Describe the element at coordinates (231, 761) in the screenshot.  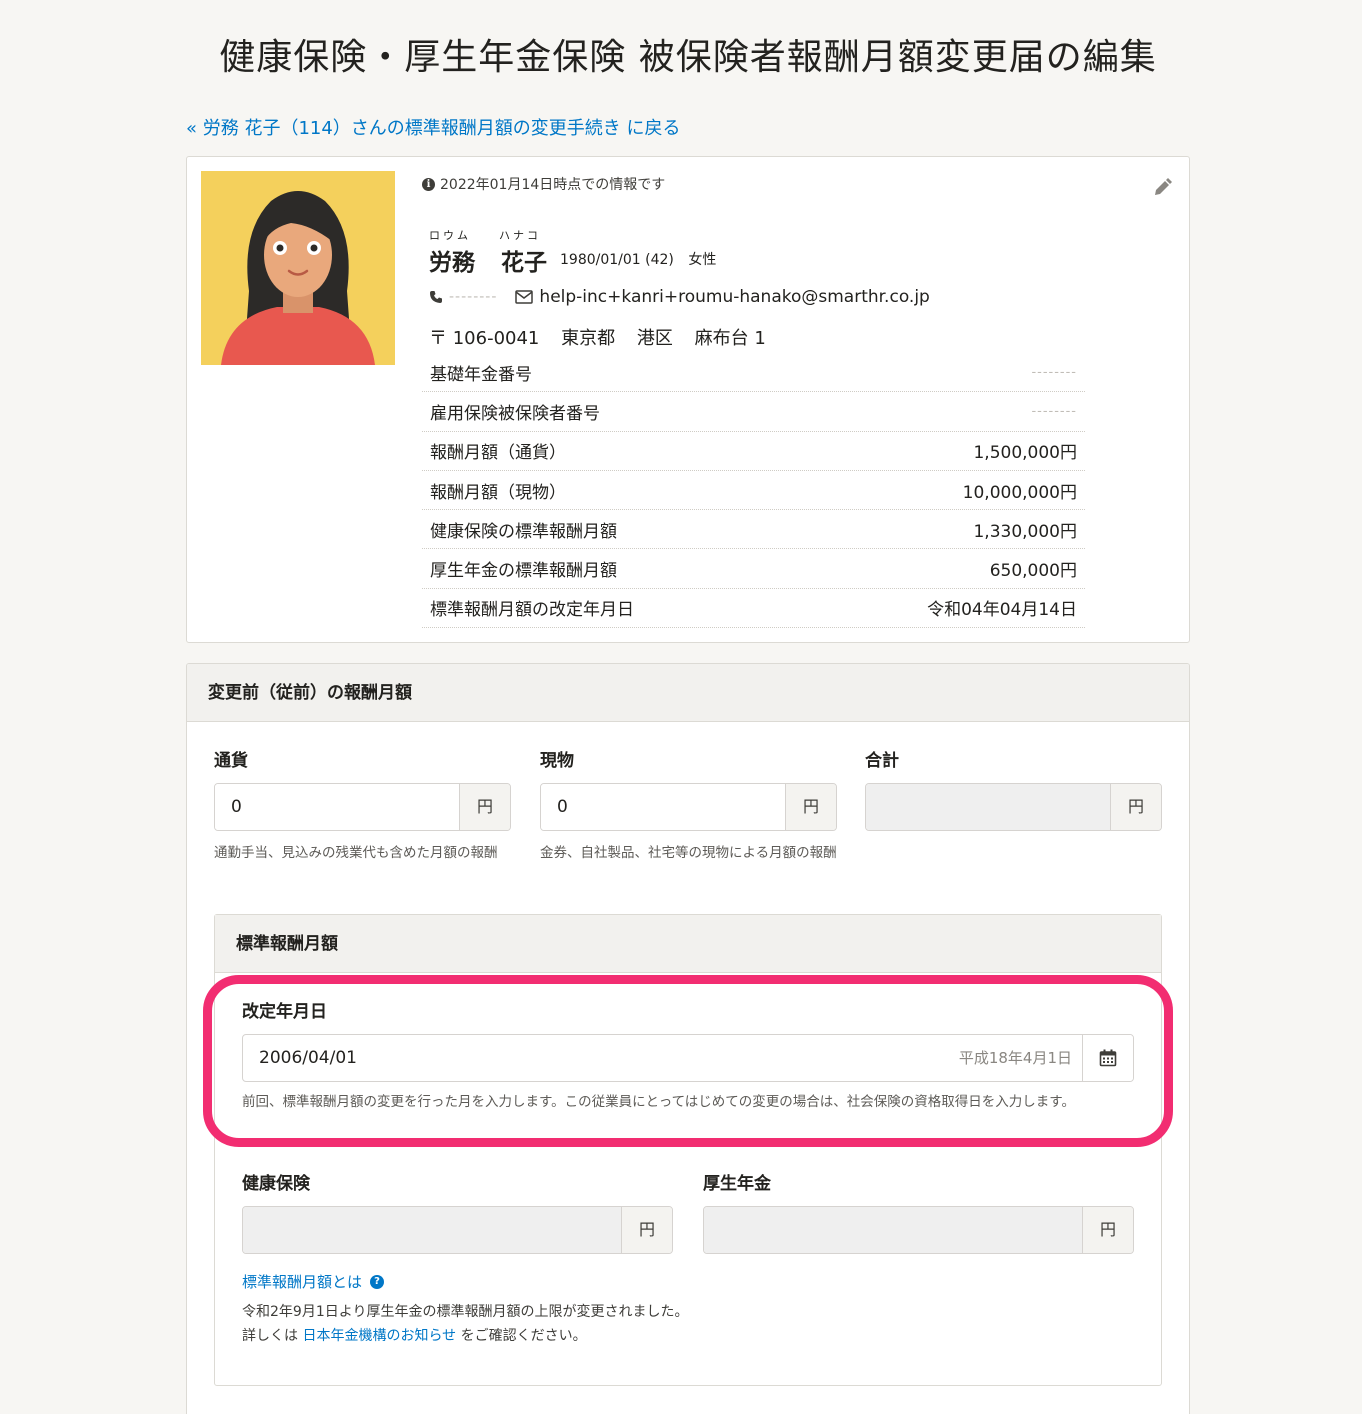
I see `currency-label: 通貨` at that location.